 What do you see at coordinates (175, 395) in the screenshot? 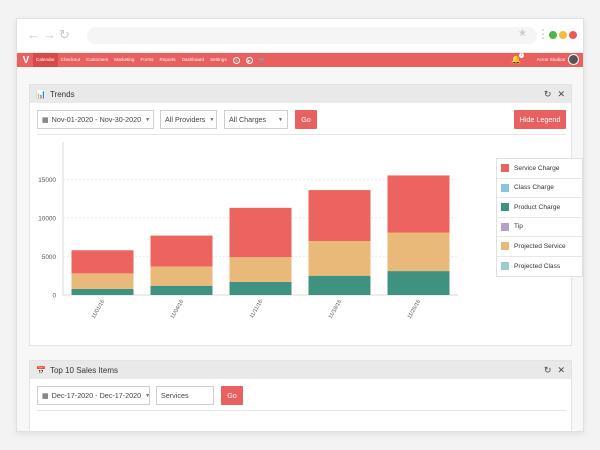
I see `category-value: Services` at bounding box center [175, 395].